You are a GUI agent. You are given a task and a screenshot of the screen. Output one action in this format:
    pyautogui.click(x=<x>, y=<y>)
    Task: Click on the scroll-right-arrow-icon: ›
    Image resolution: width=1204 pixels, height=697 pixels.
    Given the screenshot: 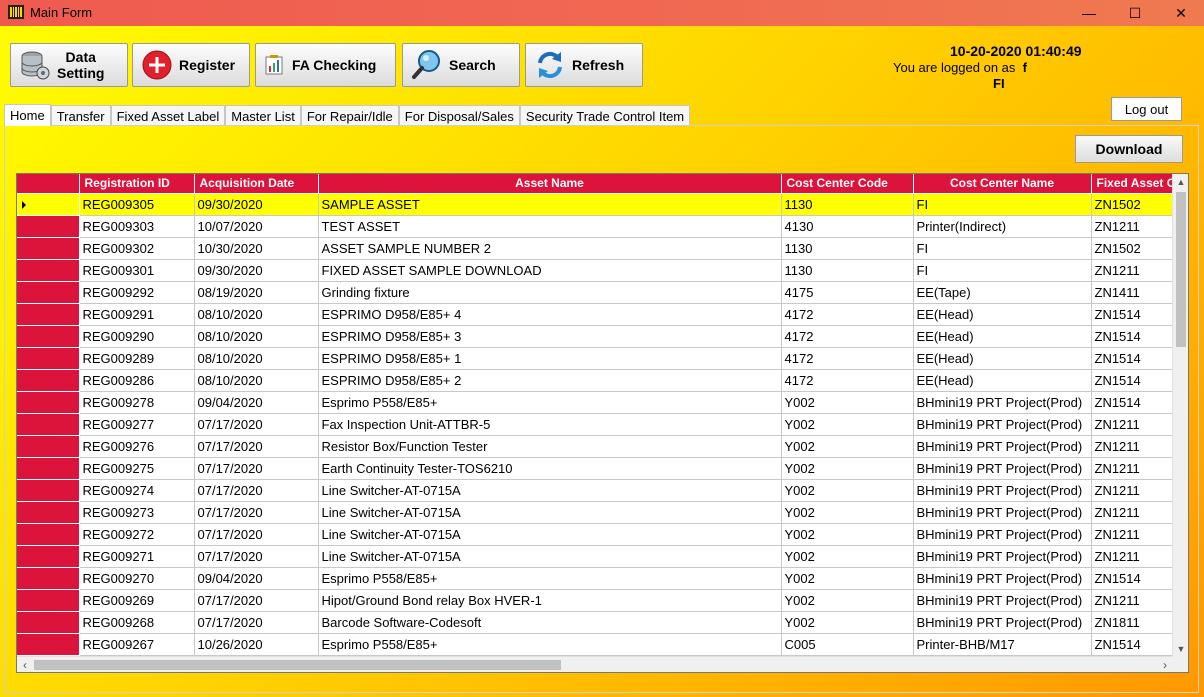 What is the action you would take?
    pyautogui.click(x=1165, y=664)
    